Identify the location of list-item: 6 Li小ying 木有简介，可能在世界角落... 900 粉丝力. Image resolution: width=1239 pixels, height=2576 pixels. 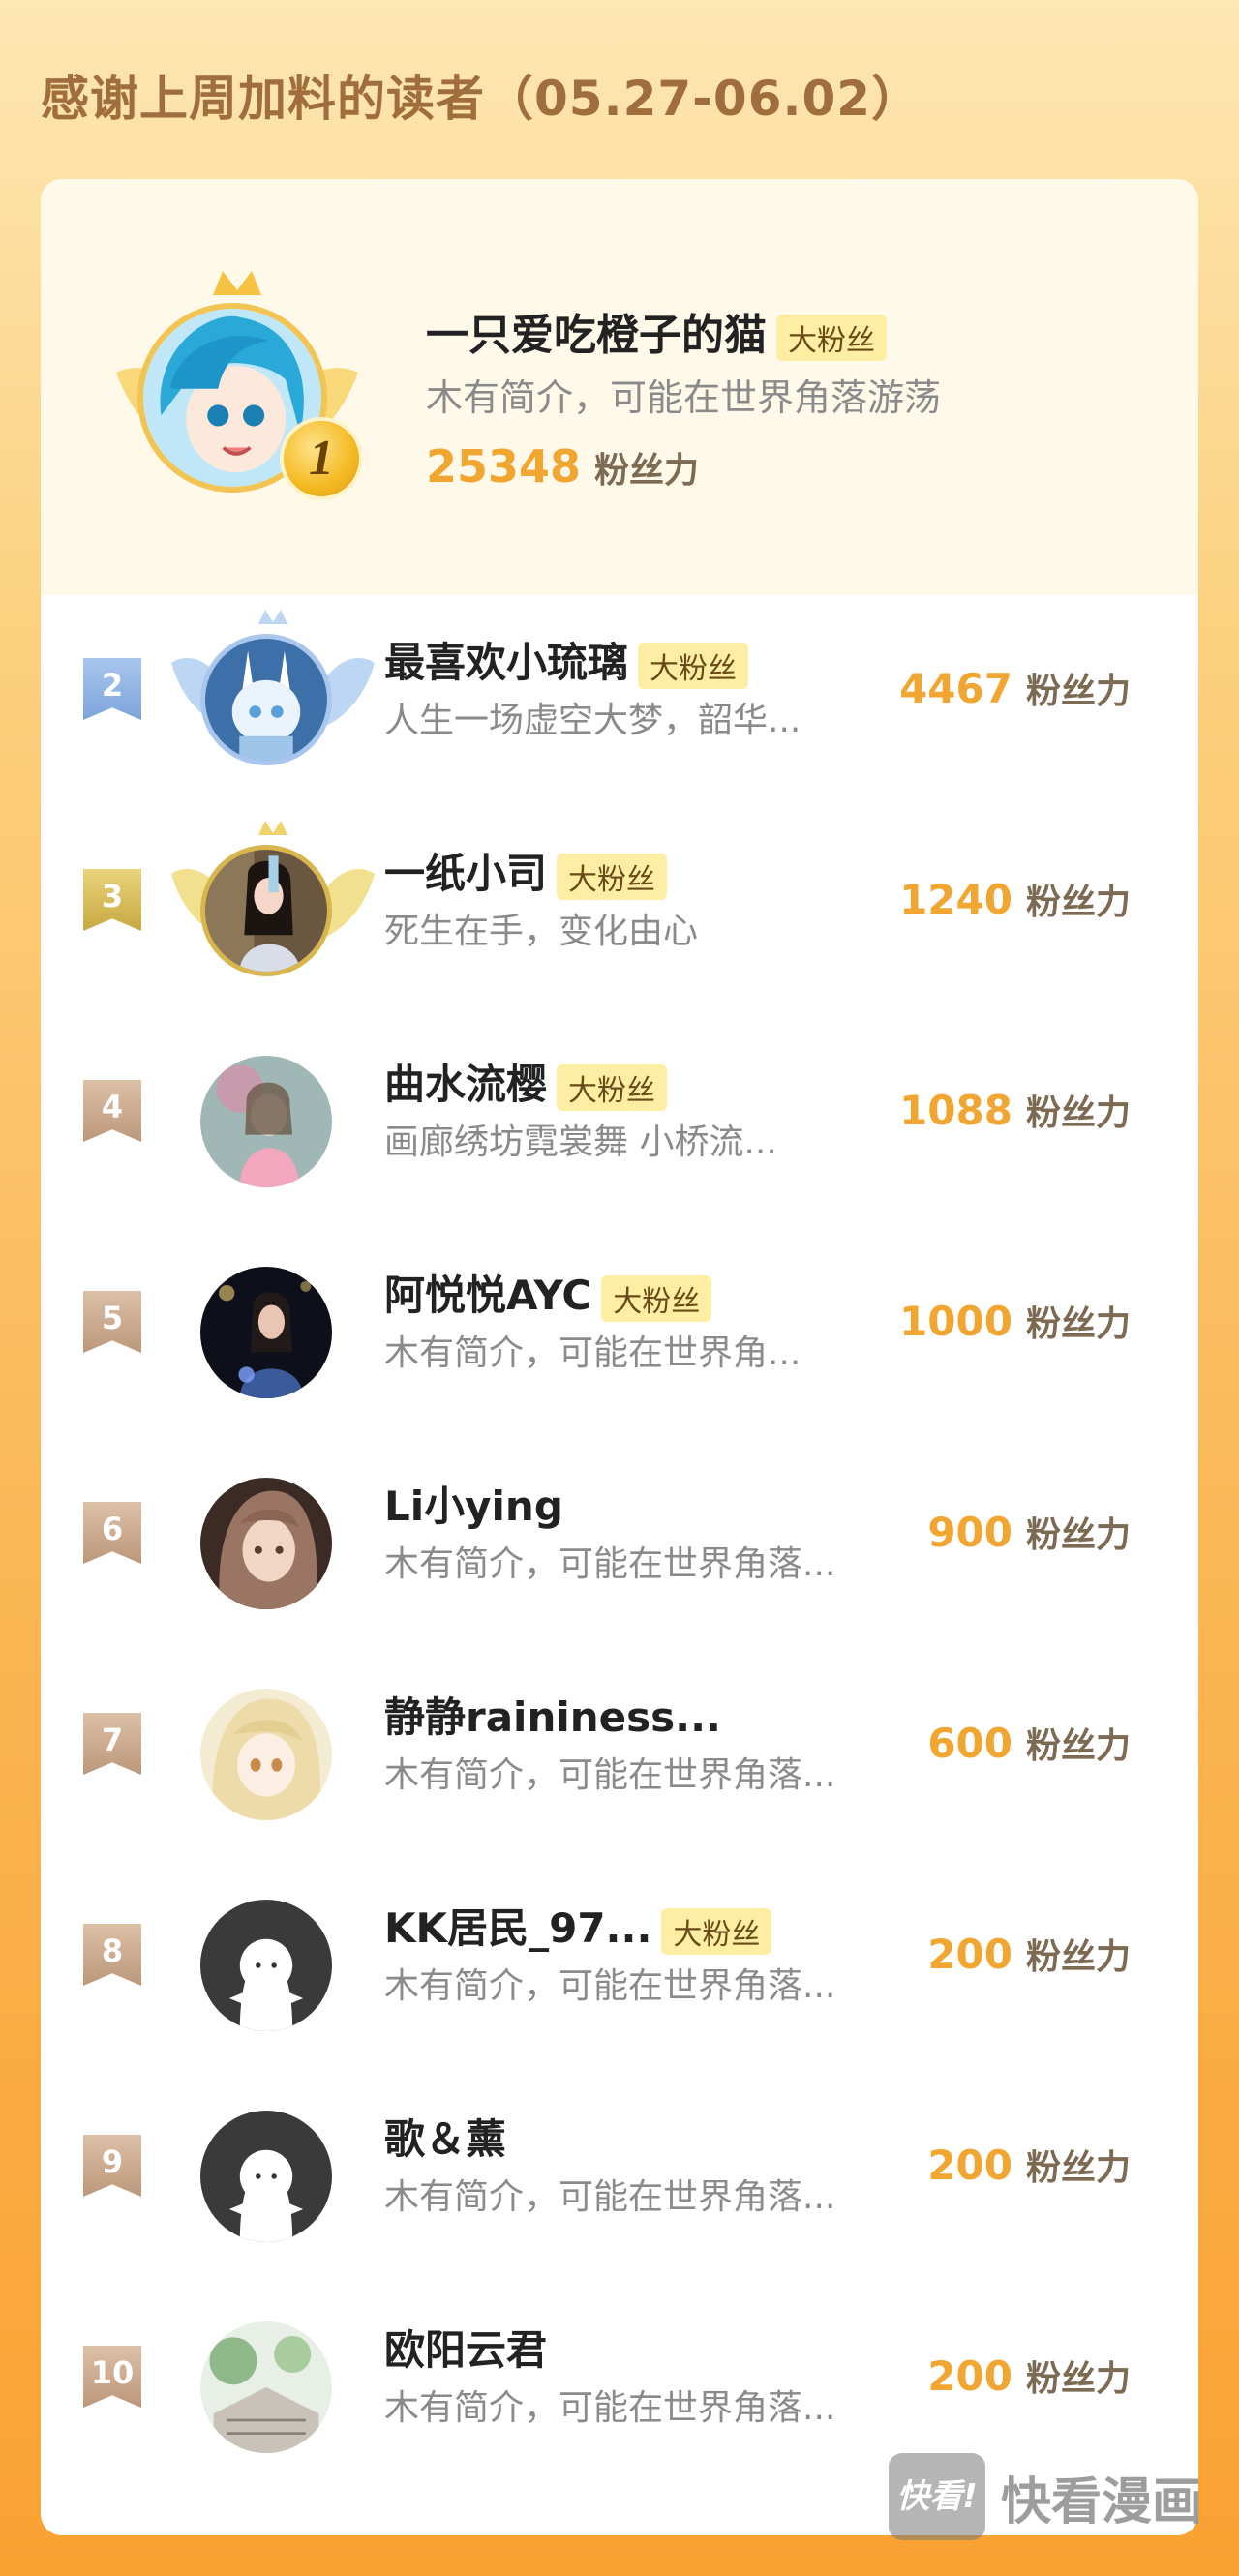
(619, 1544).